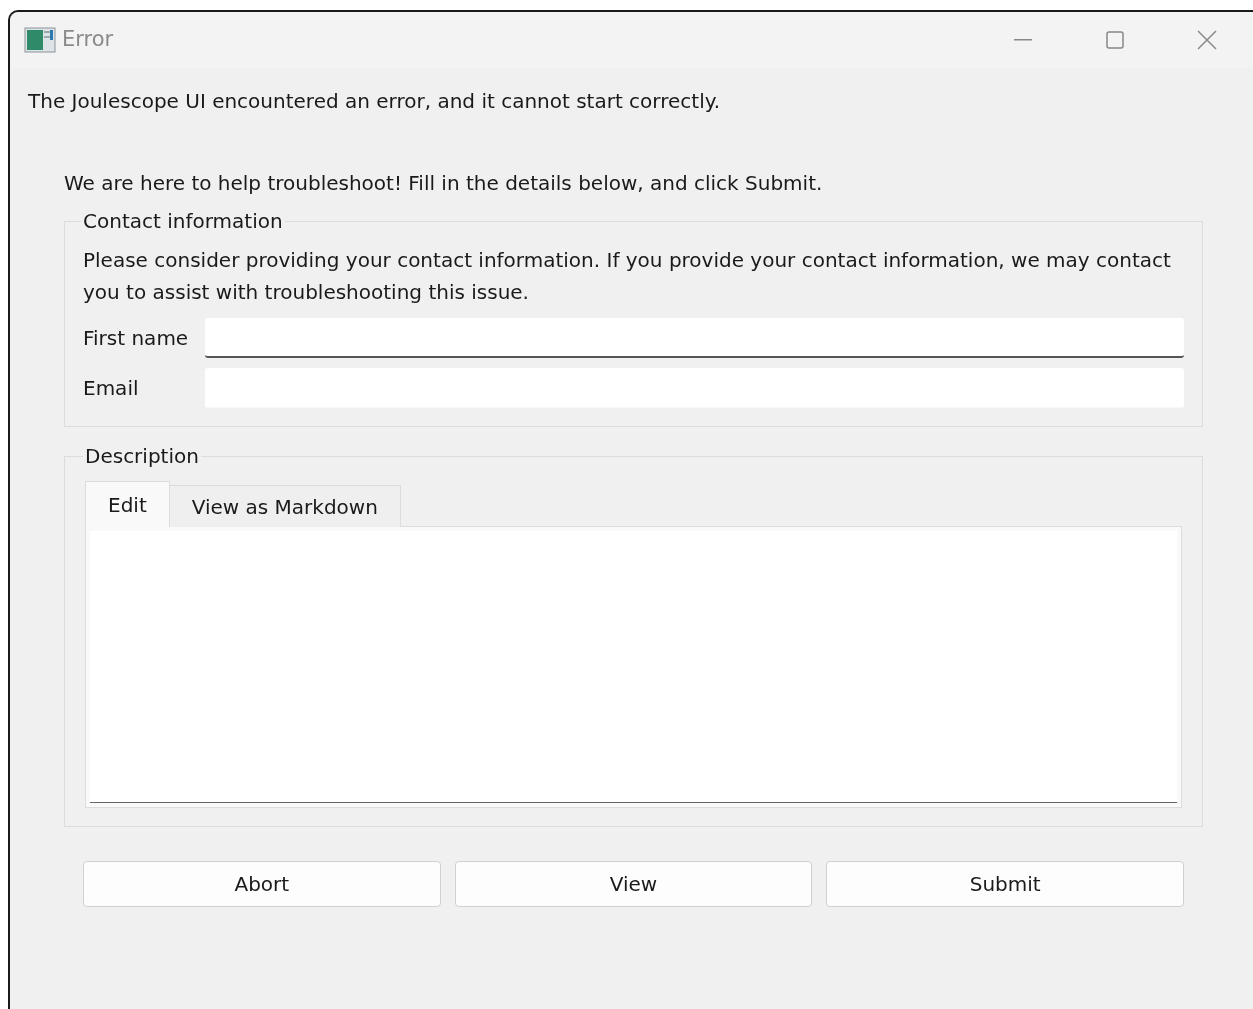 The width and height of the screenshot is (1253, 1009). What do you see at coordinates (633, 884) in the screenshot?
I see `dialog-button: View` at bounding box center [633, 884].